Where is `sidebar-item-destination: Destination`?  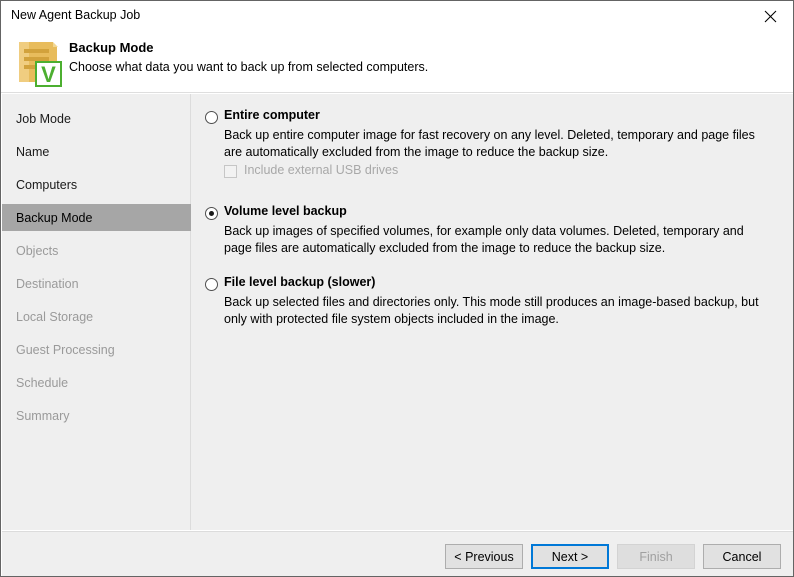
sidebar-item-destination: Destination is located at coordinates (96, 283).